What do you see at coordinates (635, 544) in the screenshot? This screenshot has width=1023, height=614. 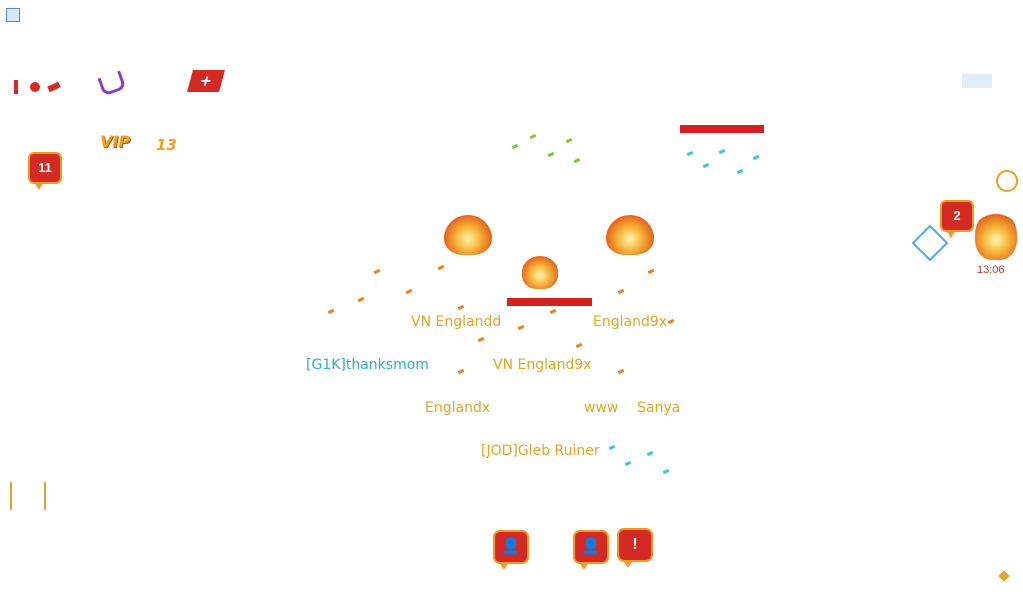 I see `alert-icon: !` at bounding box center [635, 544].